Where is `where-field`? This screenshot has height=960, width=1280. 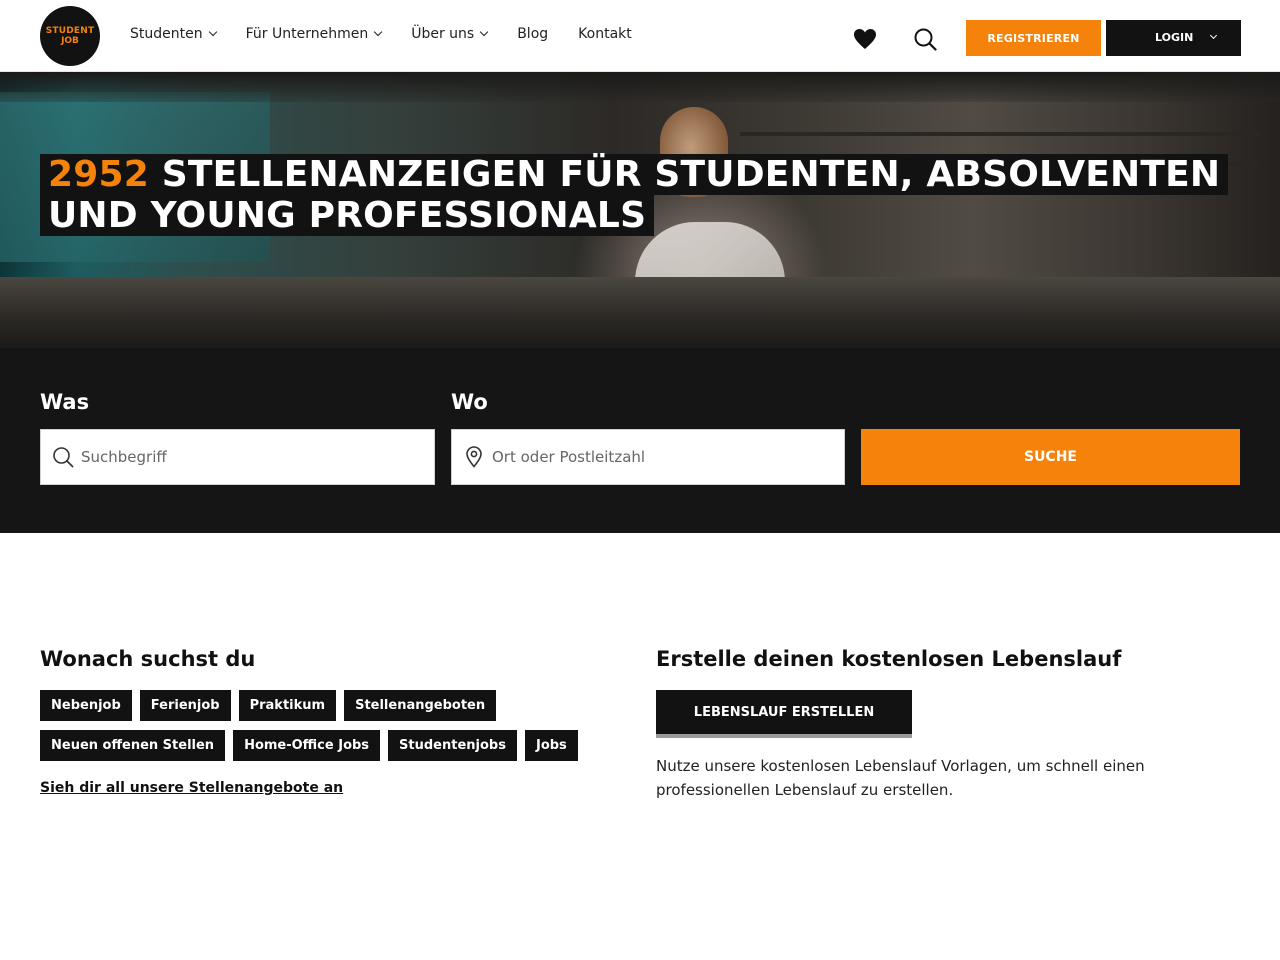 where-field is located at coordinates (648, 457).